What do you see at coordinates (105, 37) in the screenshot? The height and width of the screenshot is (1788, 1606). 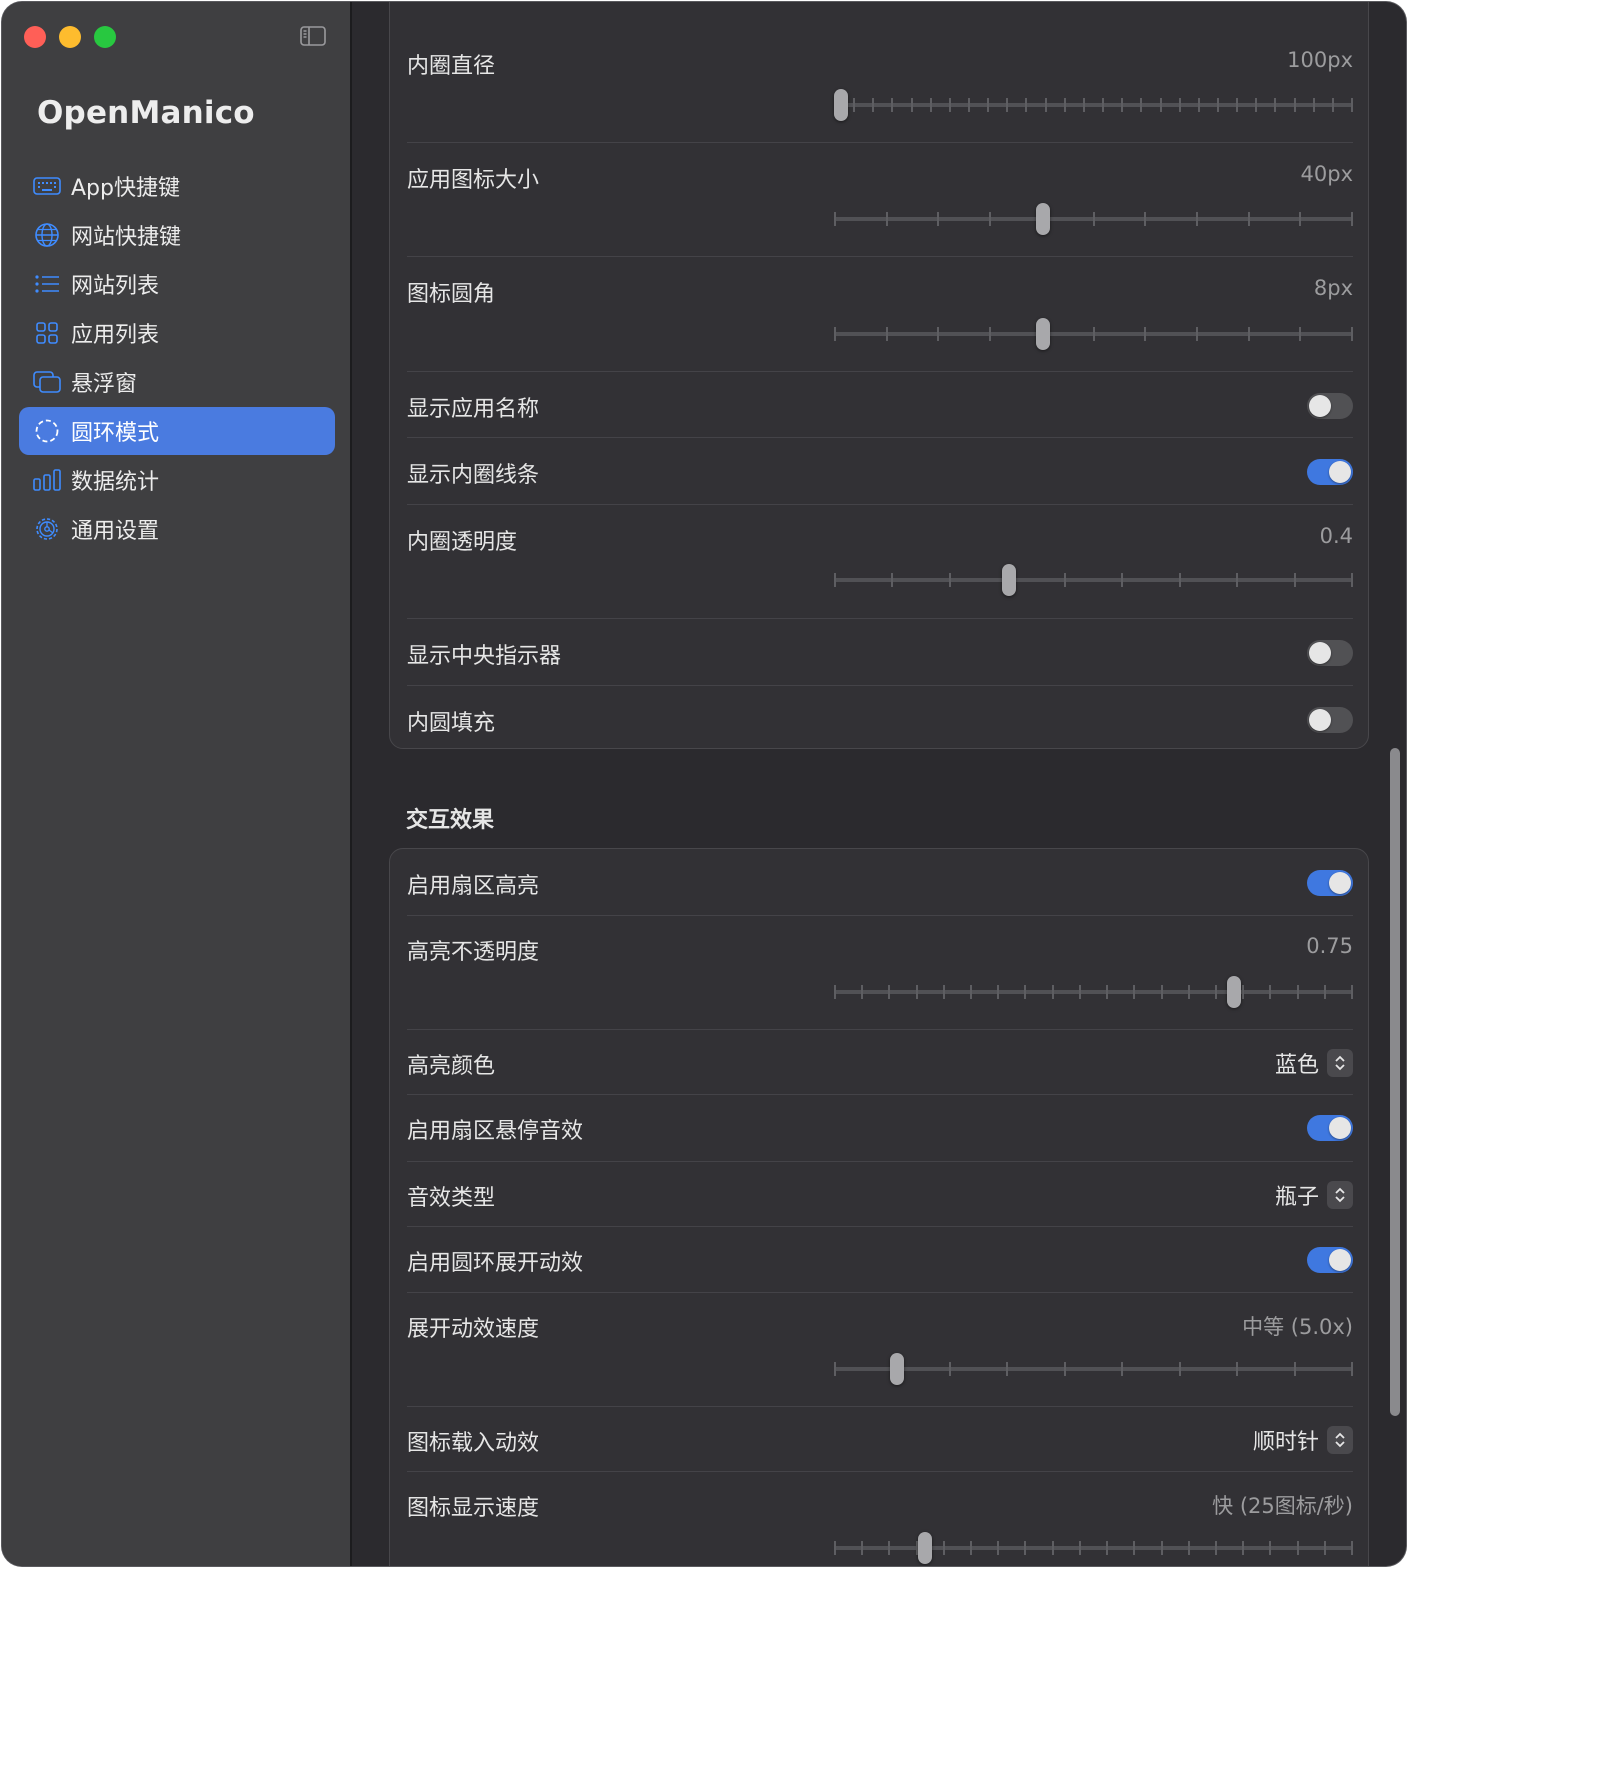 I see `zoom-window-button` at bounding box center [105, 37].